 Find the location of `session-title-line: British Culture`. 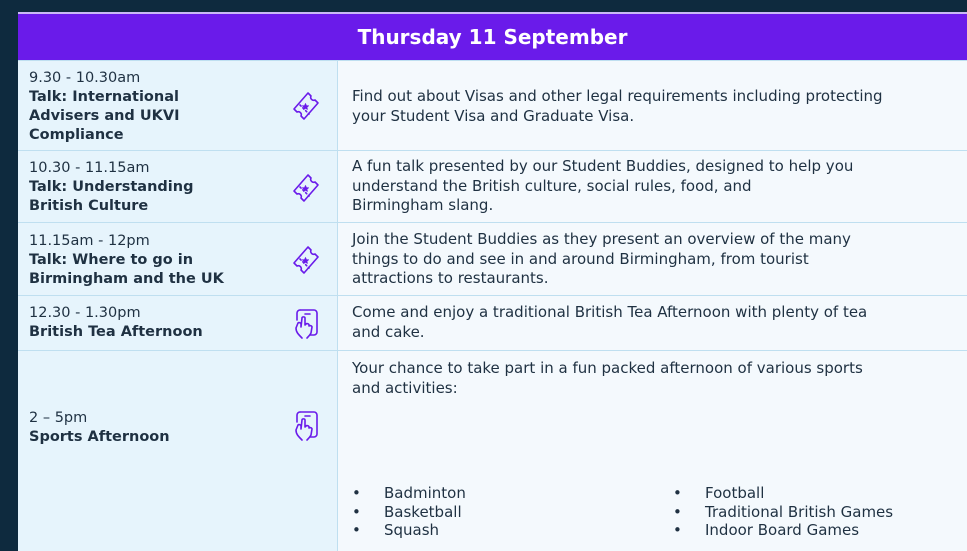

session-title-line: British Culture is located at coordinates (89, 206).